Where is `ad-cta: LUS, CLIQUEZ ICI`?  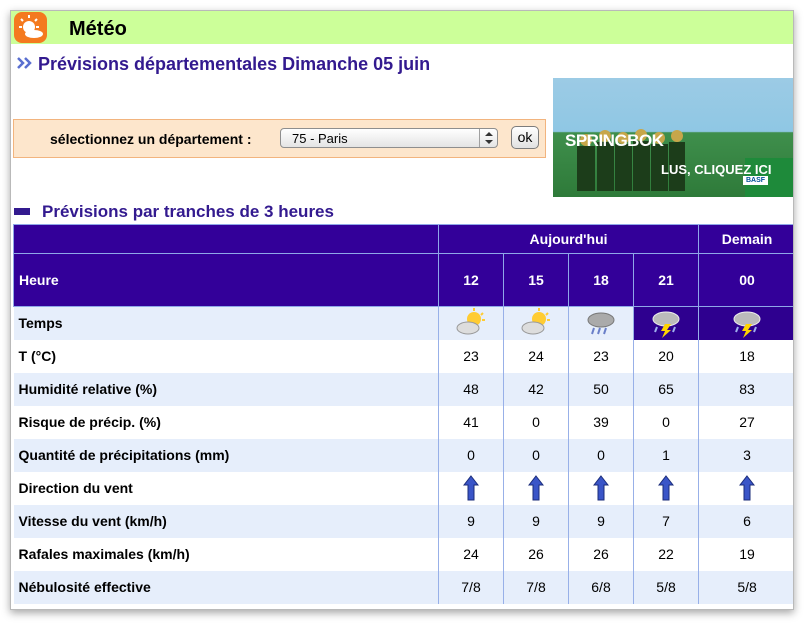 ad-cta: LUS, CLIQUEZ ICI is located at coordinates (716, 169).